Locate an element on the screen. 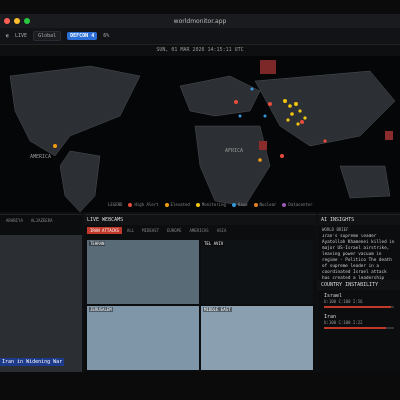  tab-mideast: MIDEAST is located at coordinates (150, 230).